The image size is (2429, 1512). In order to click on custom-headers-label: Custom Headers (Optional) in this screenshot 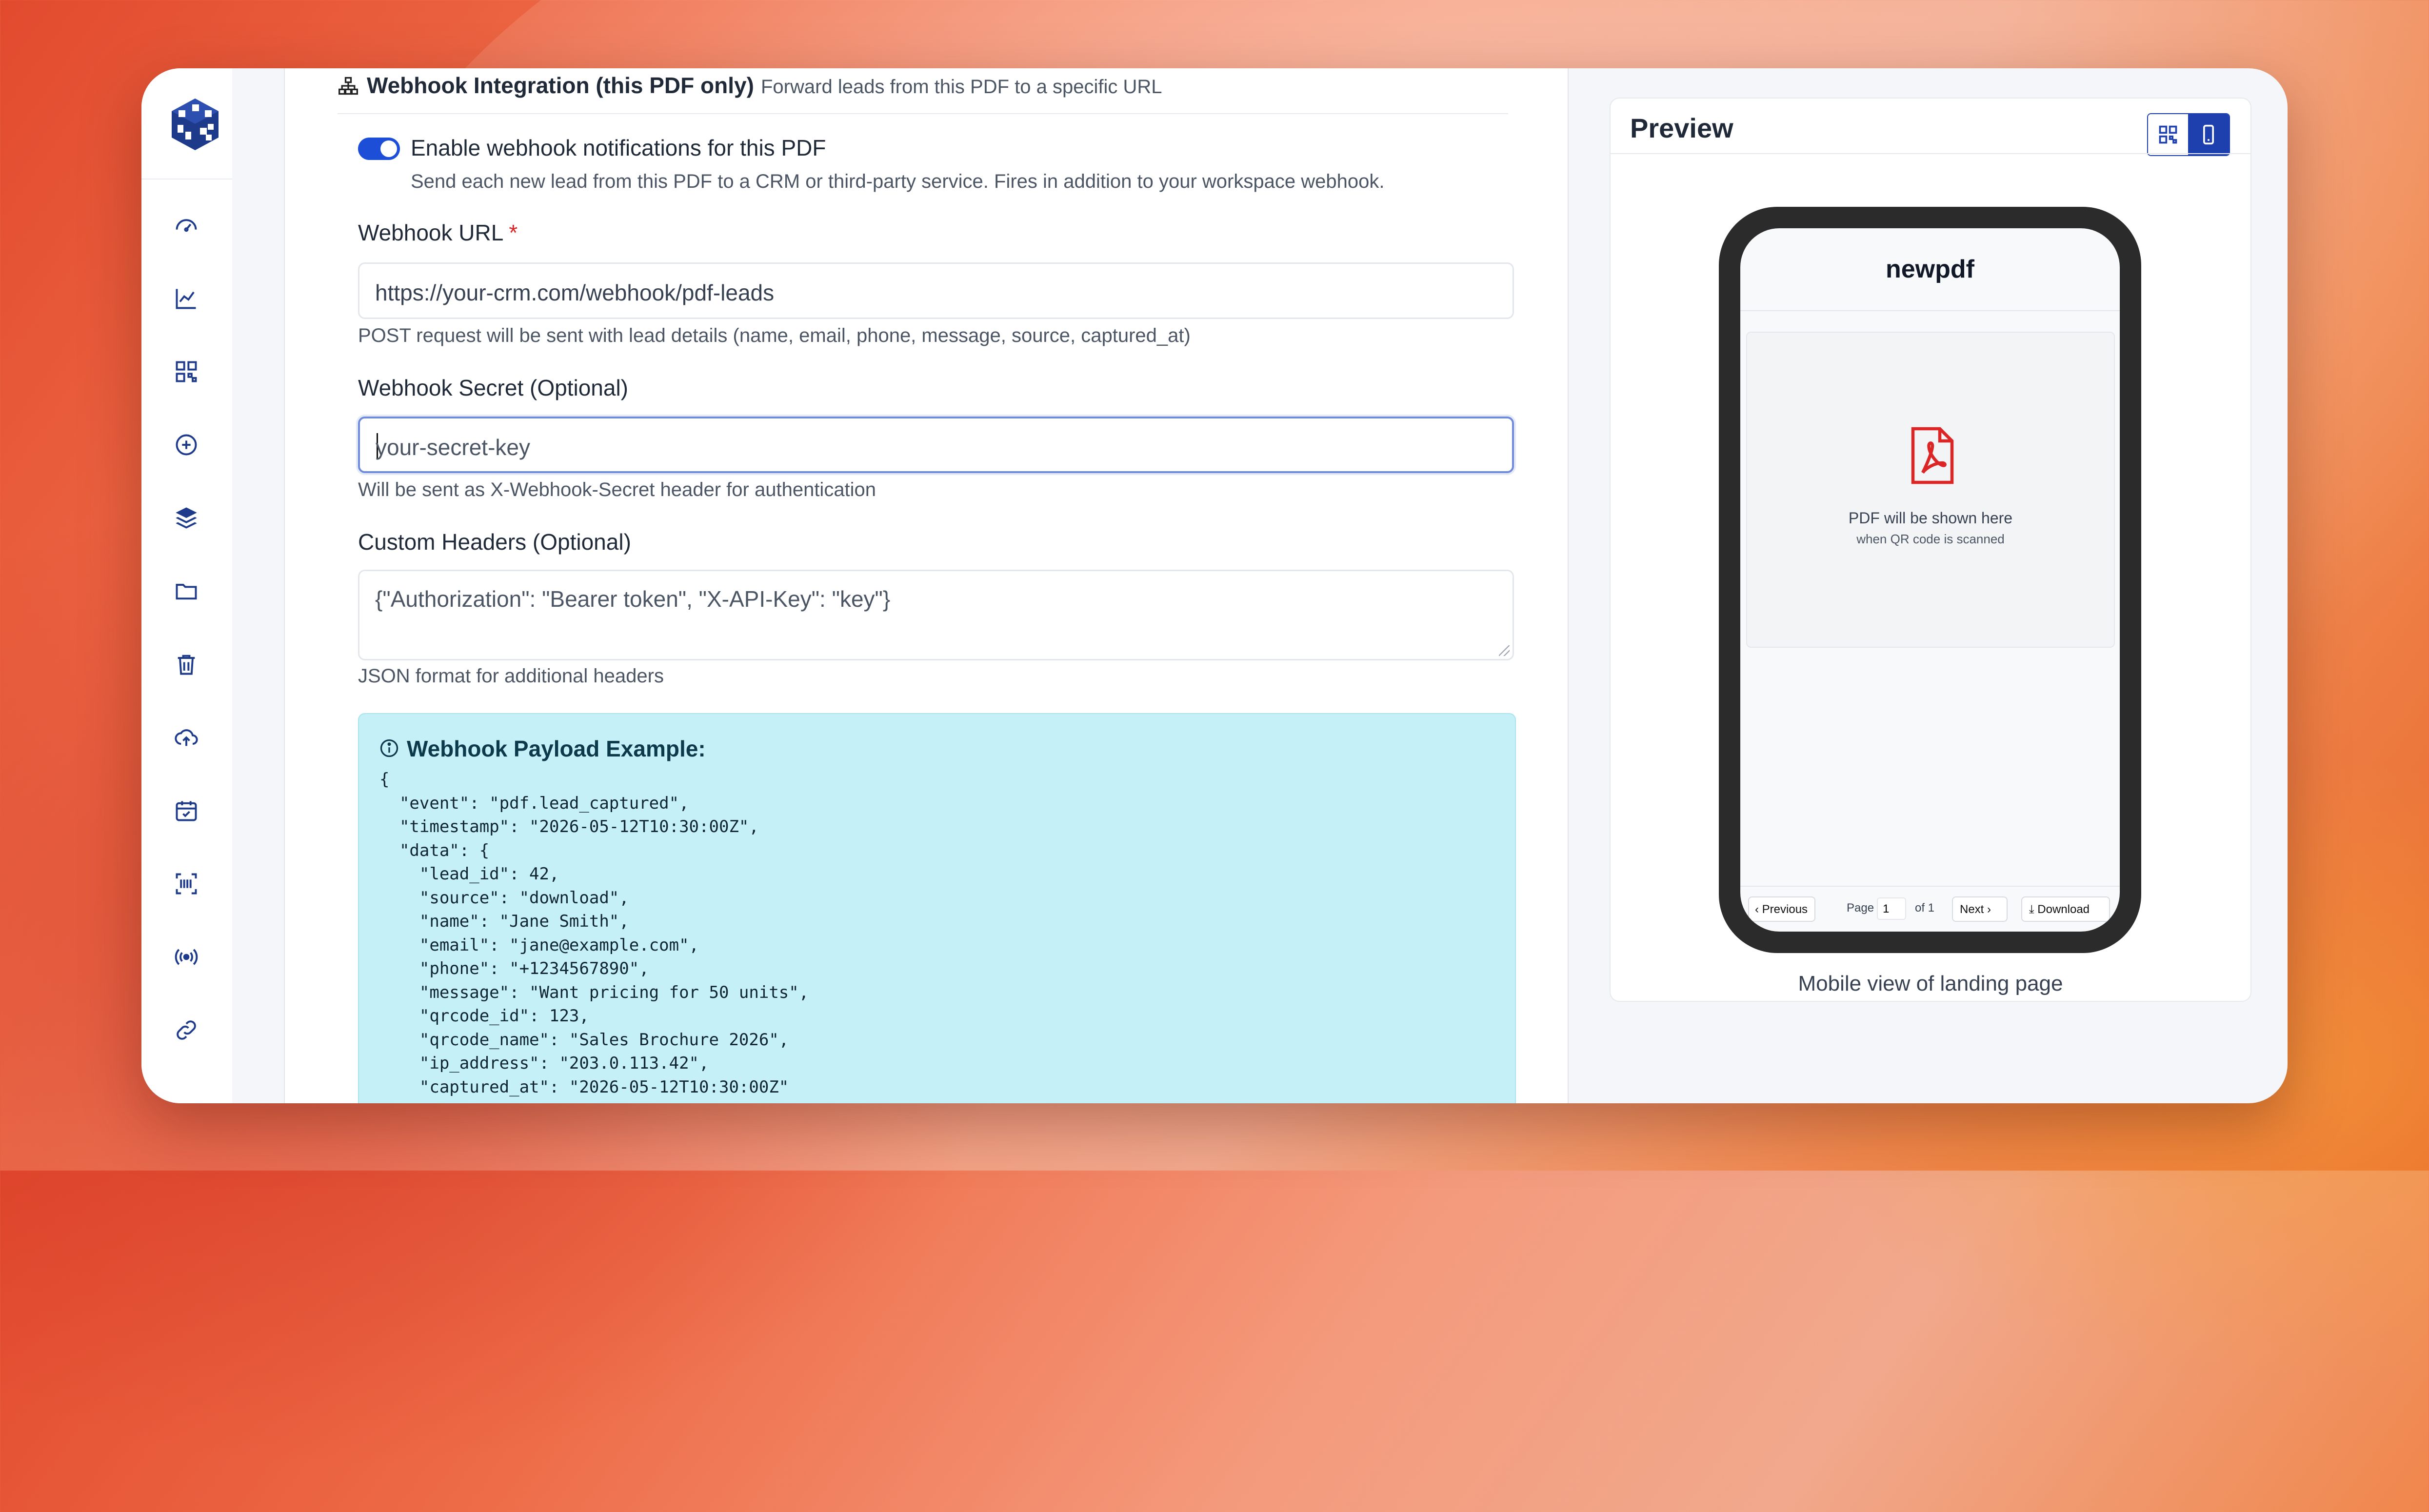, I will do `click(494, 542)`.